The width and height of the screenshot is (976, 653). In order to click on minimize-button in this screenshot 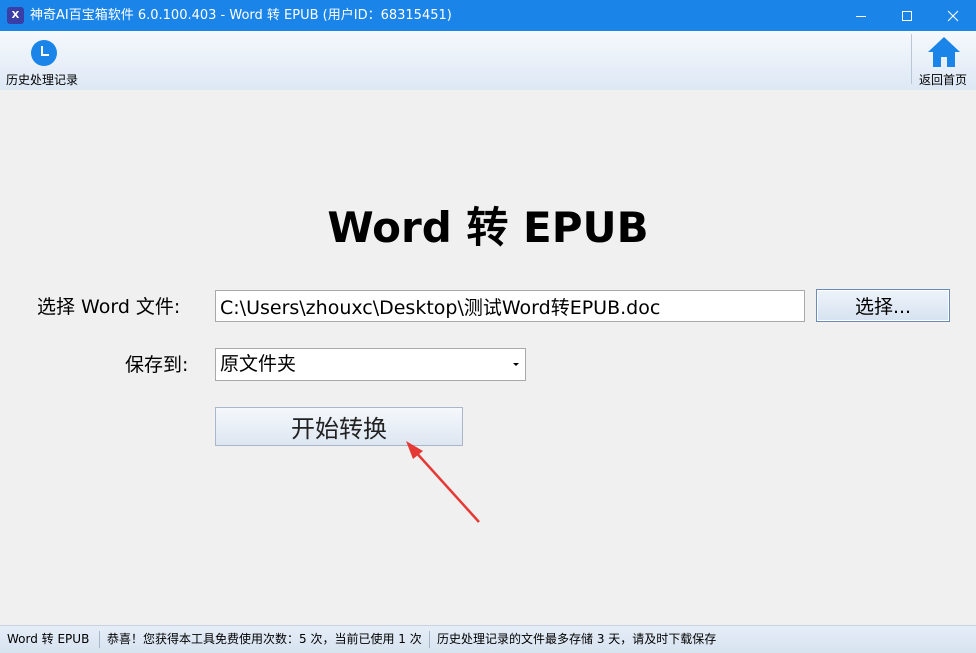, I will do `click(861, 15)`.